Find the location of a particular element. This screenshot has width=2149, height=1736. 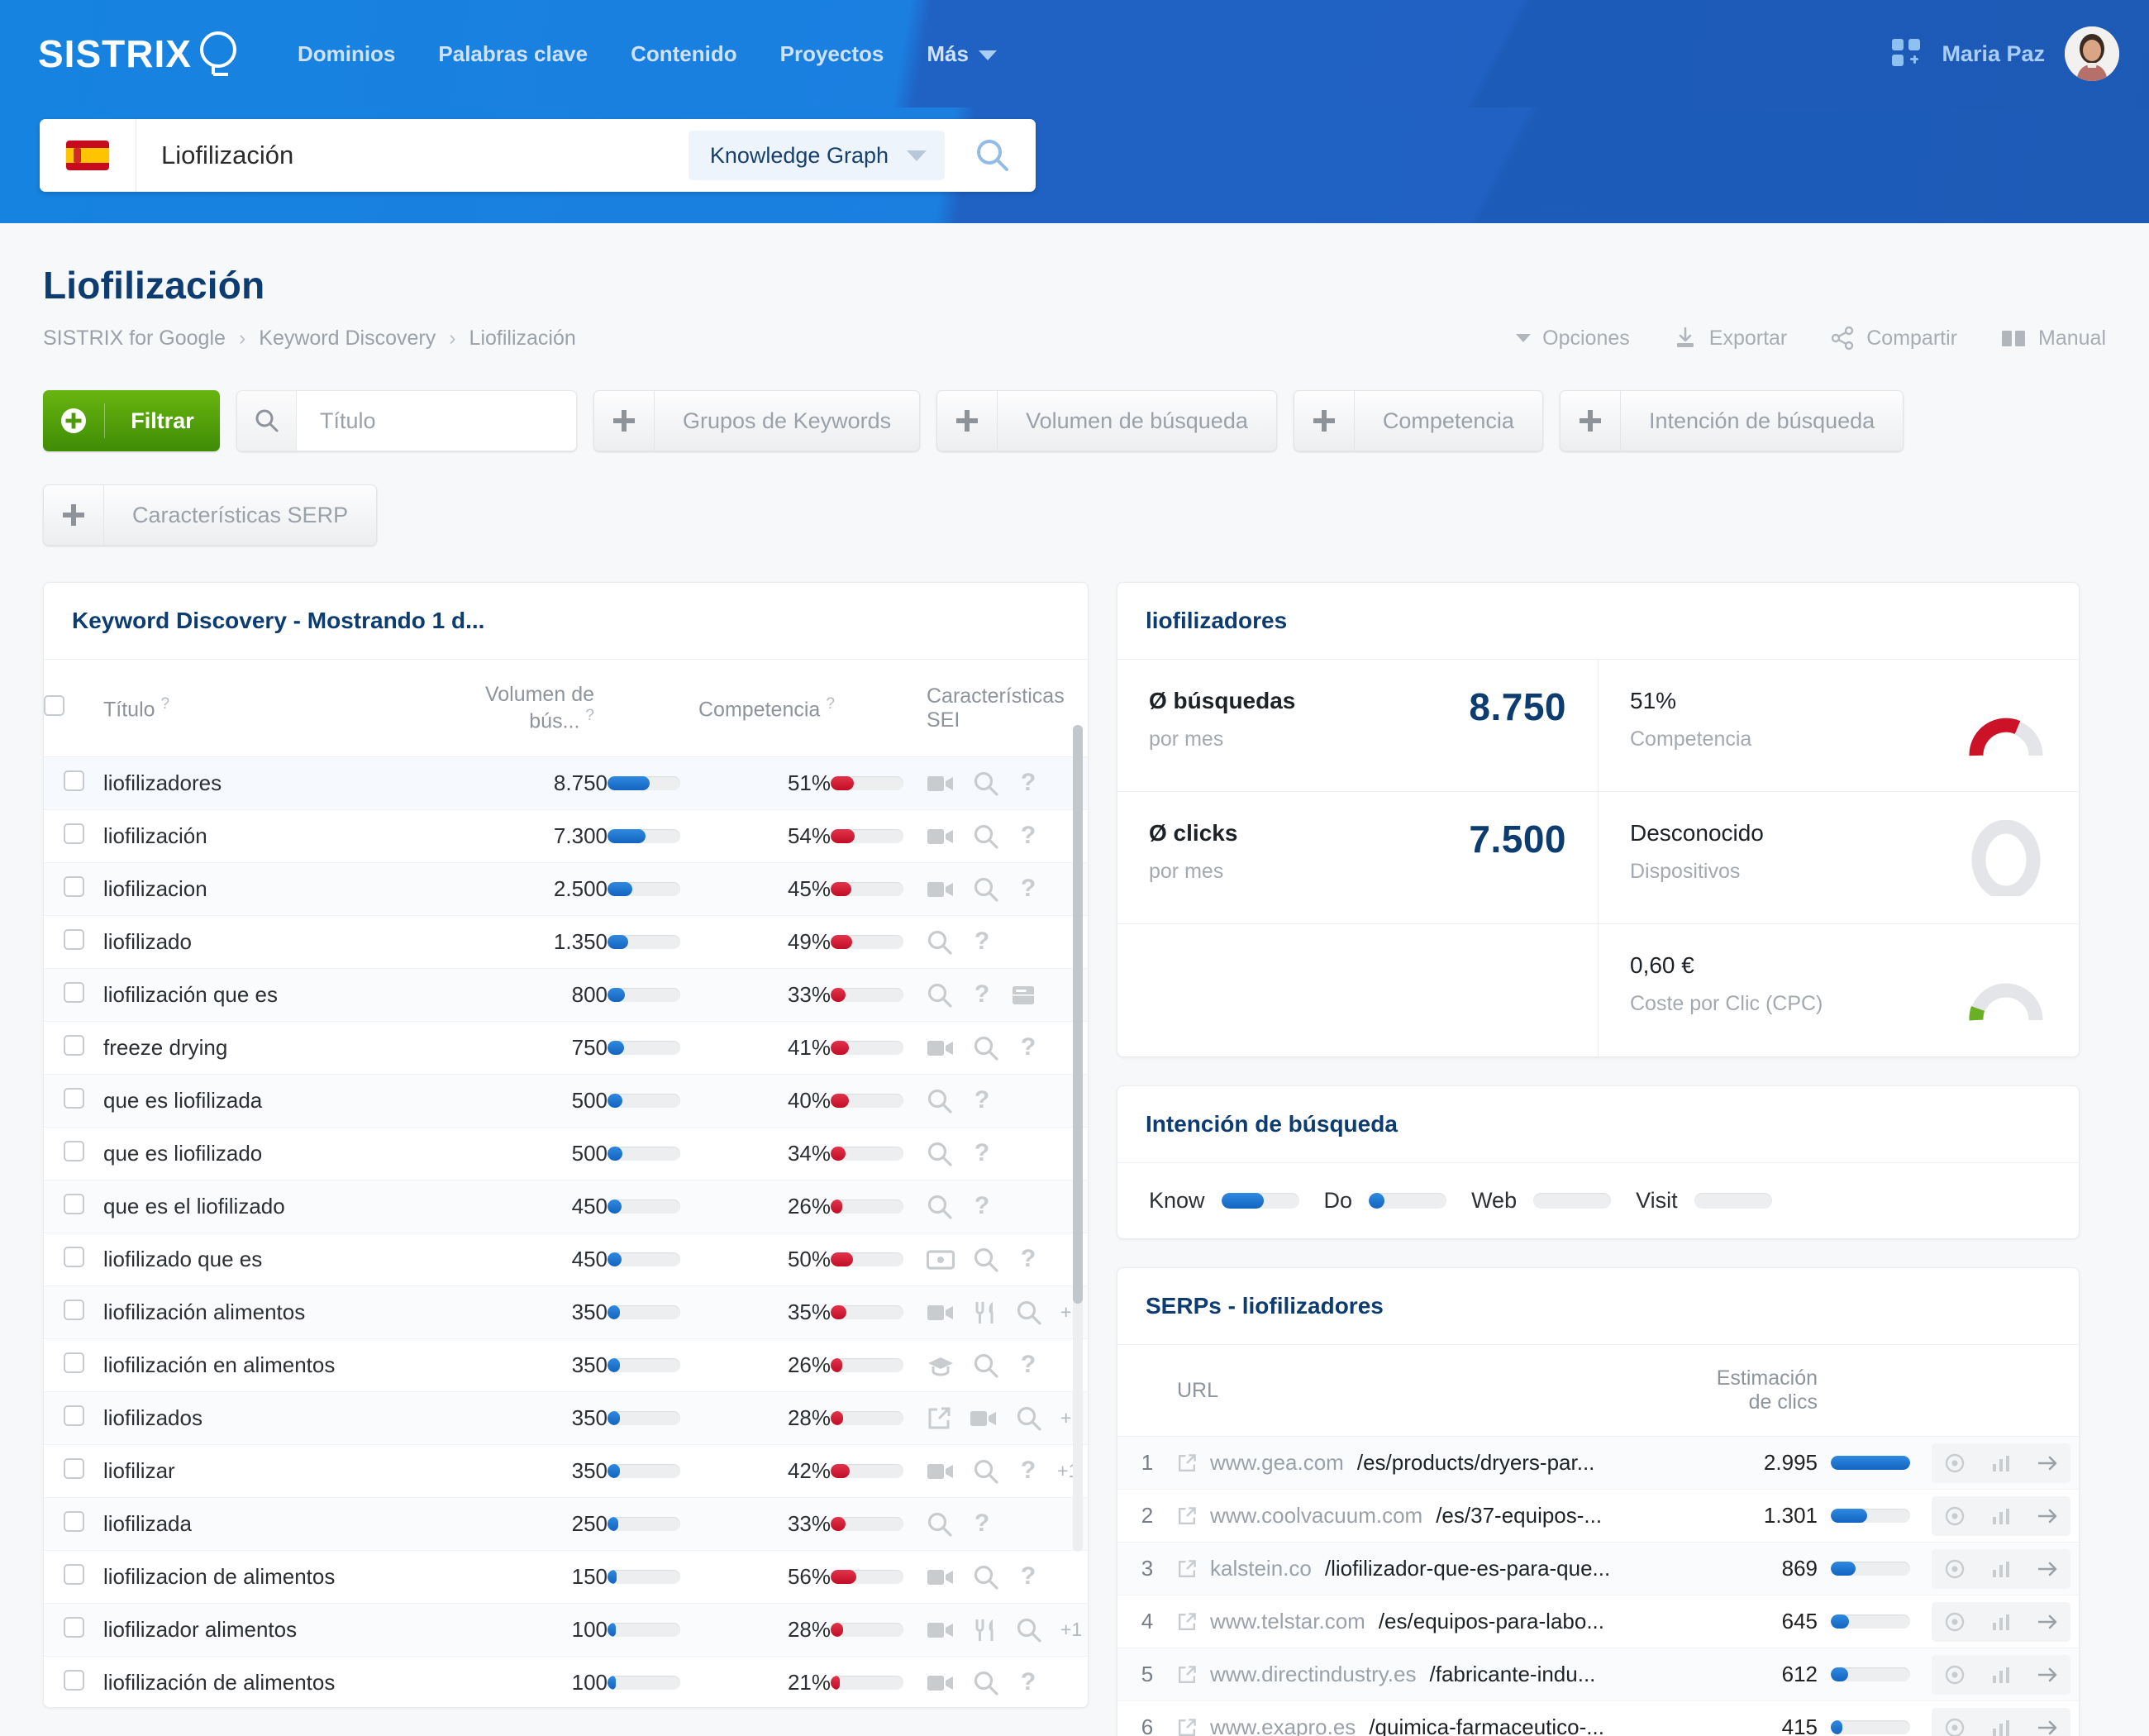

keyword-cell: freeze drying is located at coordinates (260, 1048).